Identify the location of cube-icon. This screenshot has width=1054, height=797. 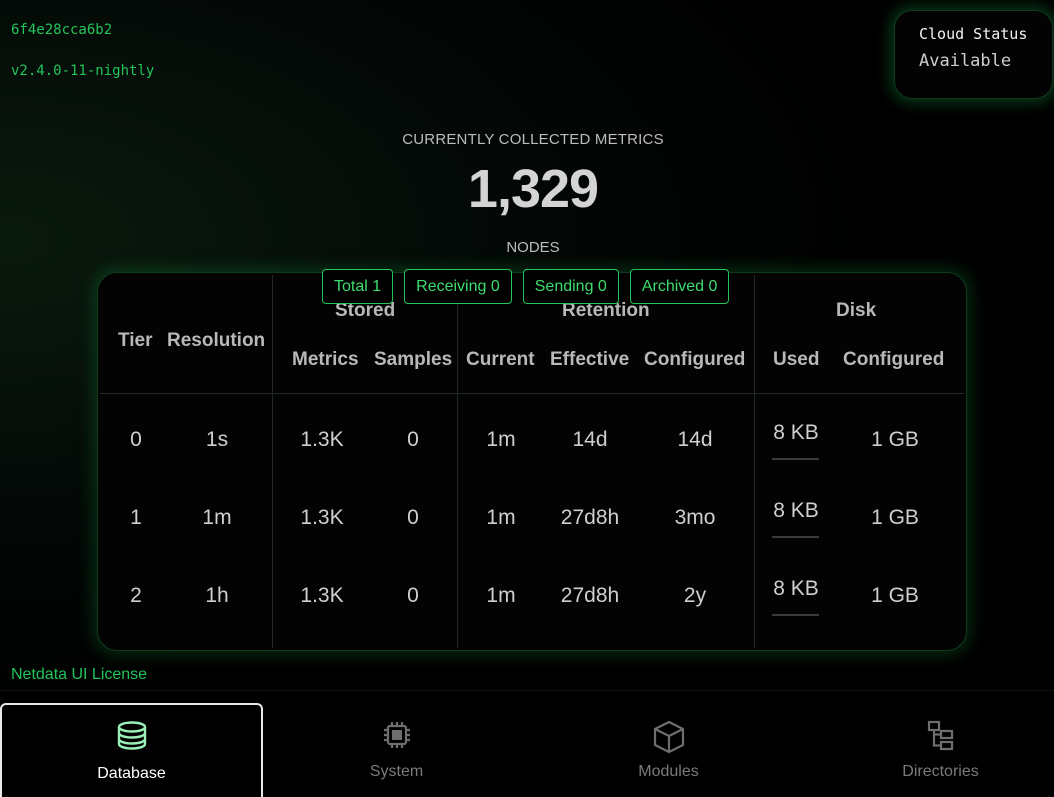
(669, 739).